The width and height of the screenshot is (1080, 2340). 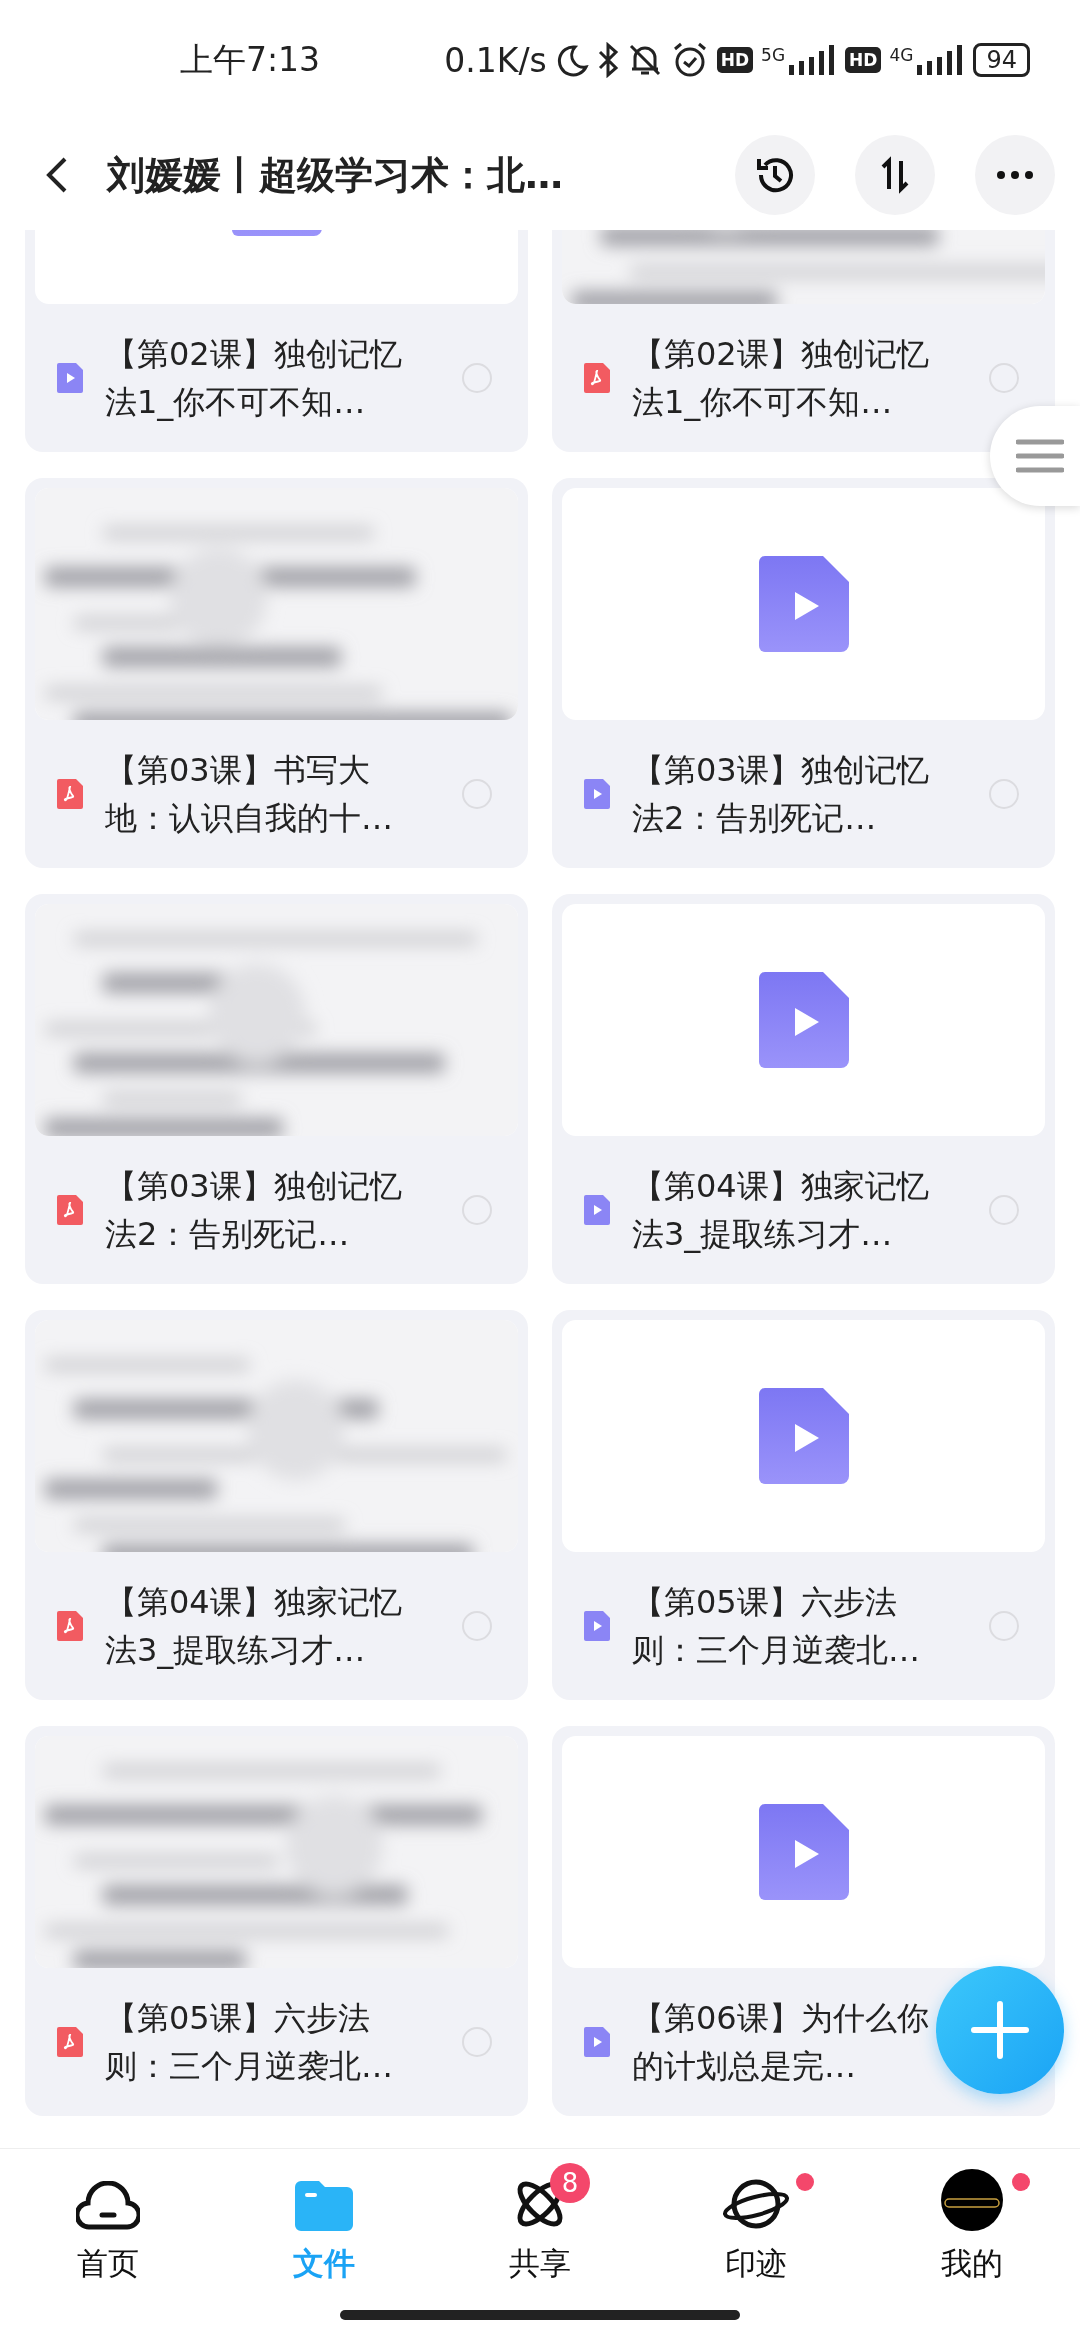 I want to click on planet-icon, so click(x=756, y=2204).